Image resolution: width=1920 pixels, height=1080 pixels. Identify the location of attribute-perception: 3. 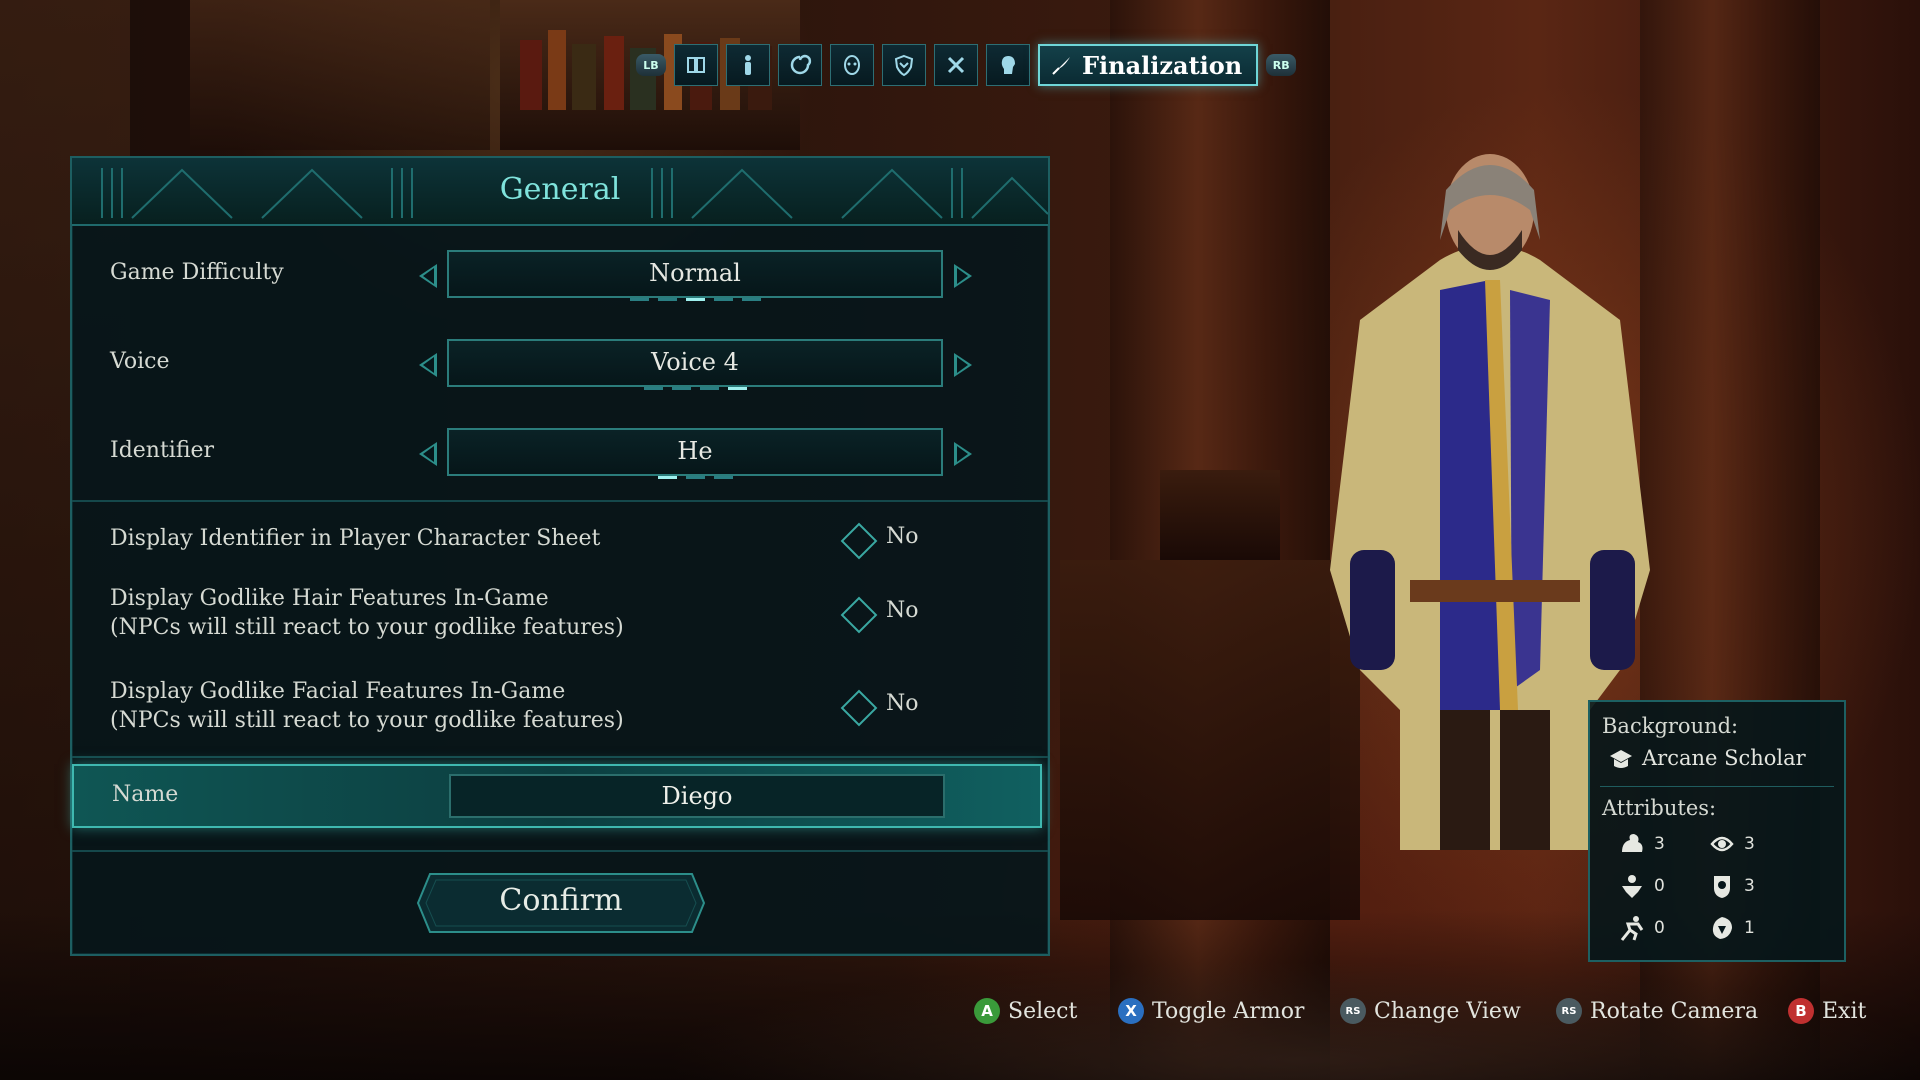
(1731, 886).